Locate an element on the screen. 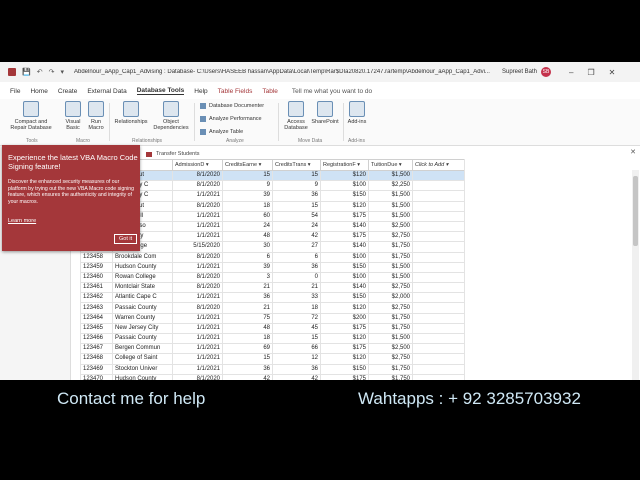 The width and height of the screenshot is (640, 480). tab-database-tools: Database Tools is located at coordinates (160, 91).